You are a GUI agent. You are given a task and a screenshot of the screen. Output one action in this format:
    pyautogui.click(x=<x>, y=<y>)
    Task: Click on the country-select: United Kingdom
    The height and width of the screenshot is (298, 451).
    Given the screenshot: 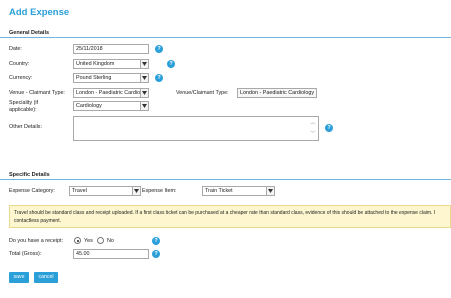 What is the action you would take?
    pyautogui.click(x=111, y=64)
    